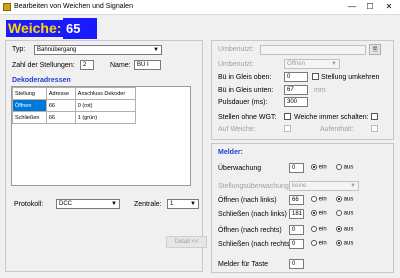 The image size is (400, 278). What do you see at coordinates (29, 204) in the screenshot?
I see `protokoll-label: Protokoll:` at bounding box center [29, 204].